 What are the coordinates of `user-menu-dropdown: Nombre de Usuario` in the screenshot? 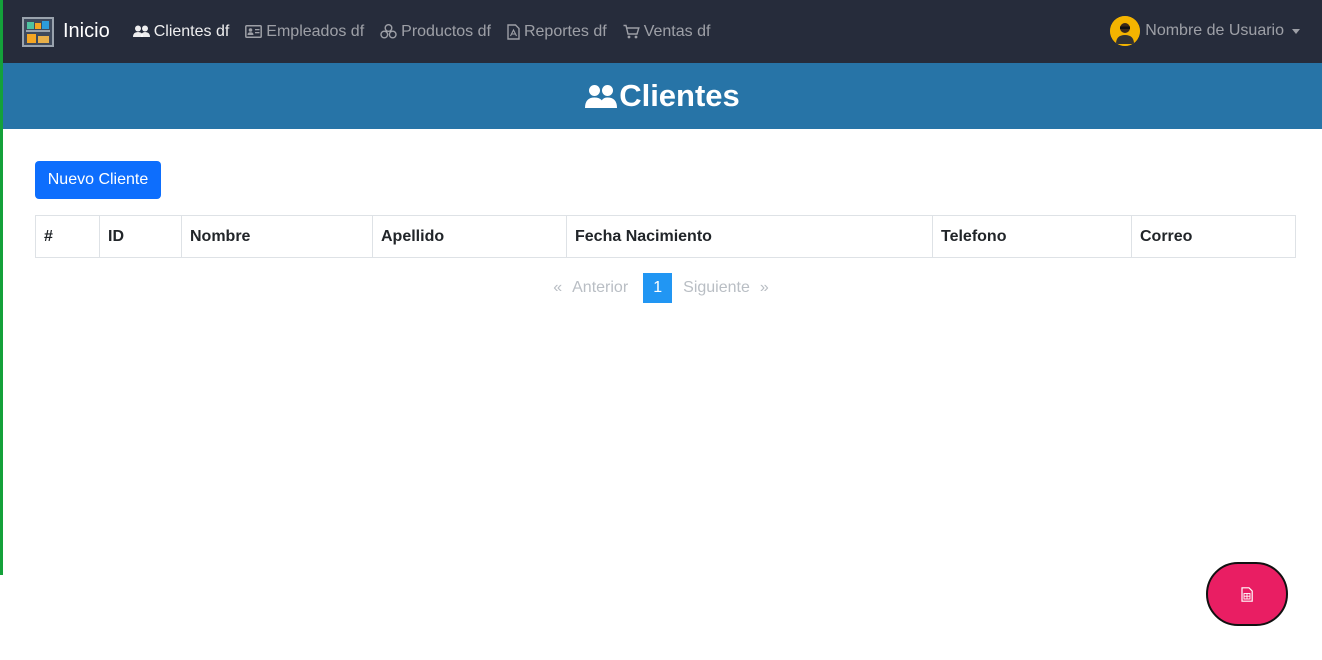 It's located at (1205, 31).